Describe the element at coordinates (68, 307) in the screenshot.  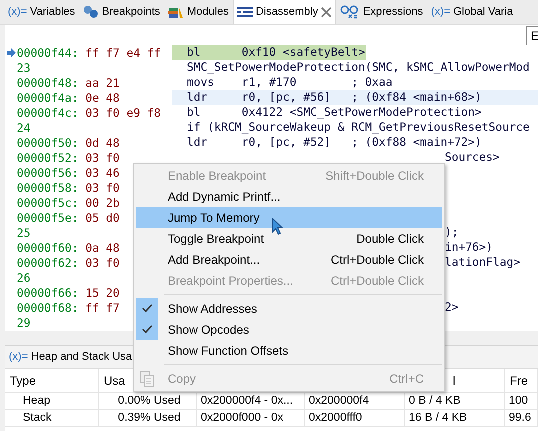
I see `address-bytes: 00000f68: ff f7` at that location.